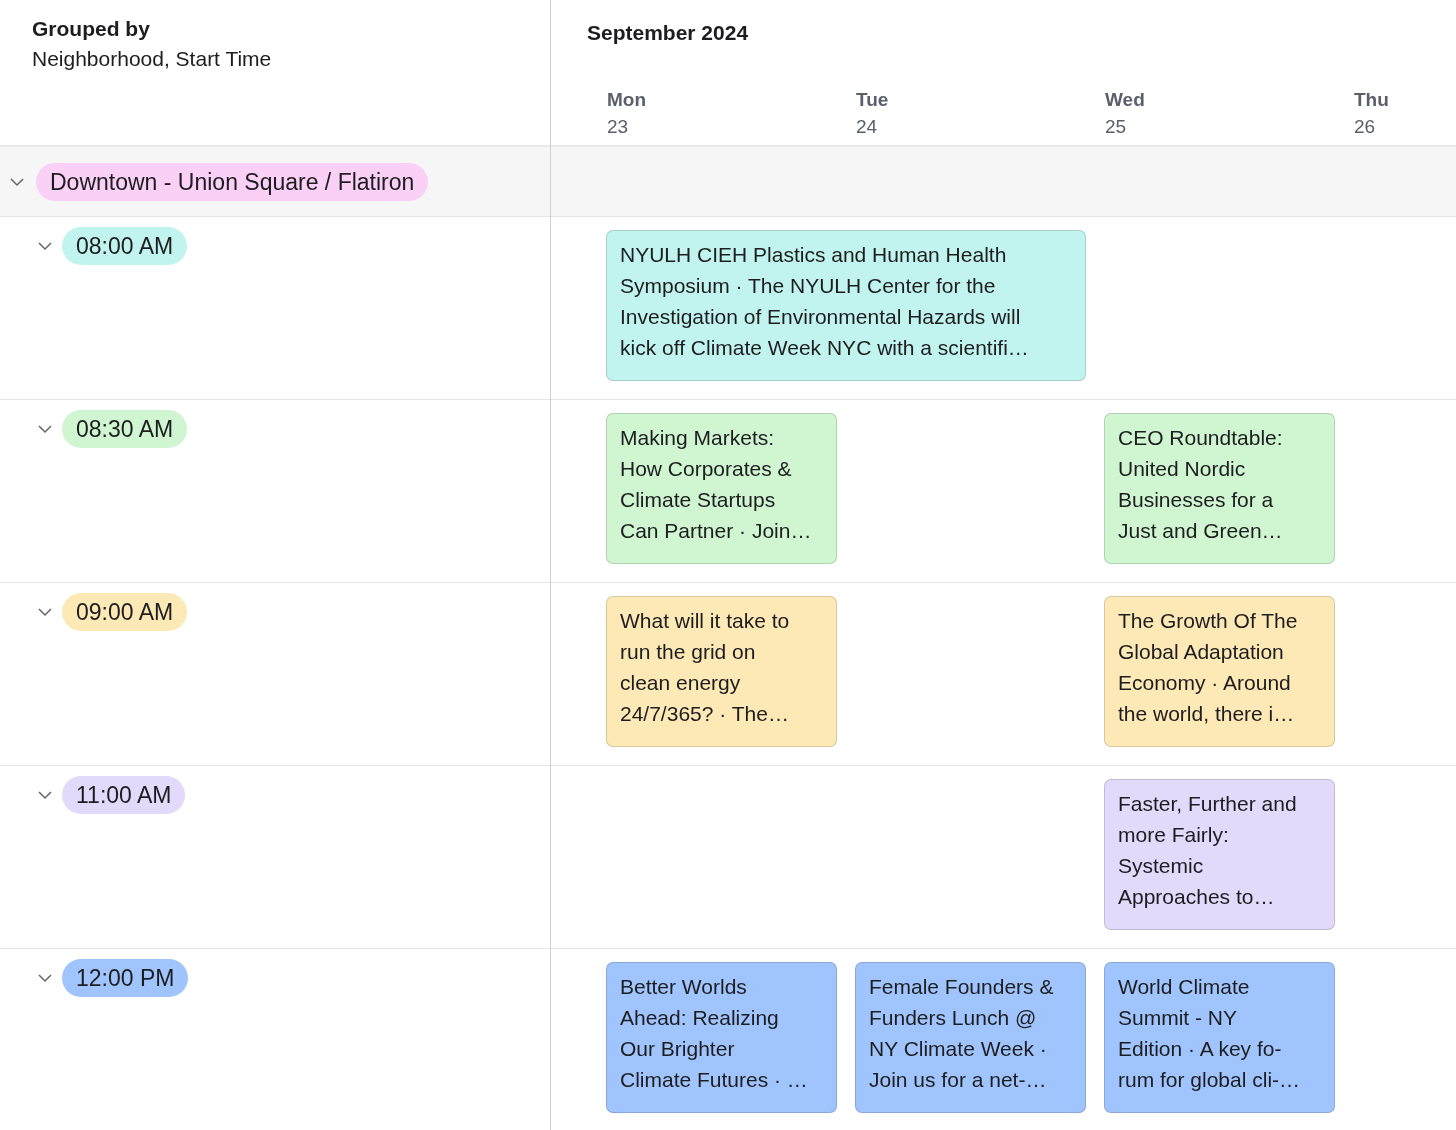 The image size is (1456, 1130). I want to click on date-label: 26, so click(1365, 127).